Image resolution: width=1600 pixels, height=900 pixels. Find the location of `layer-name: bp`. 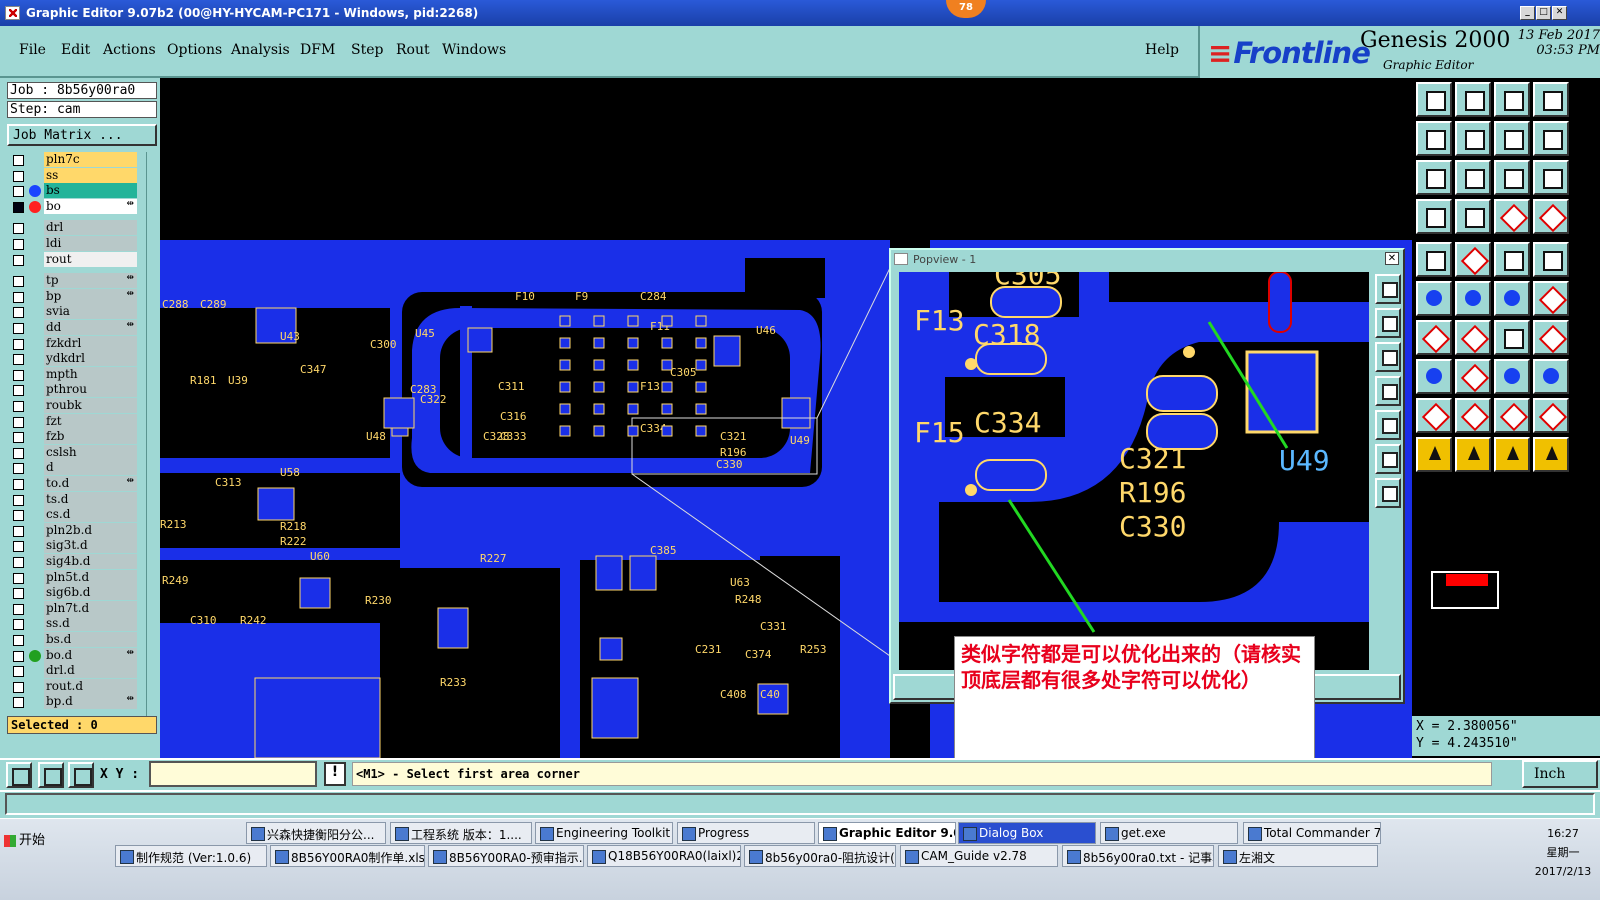

layer-name: bp is located at coordinates (90, 296).